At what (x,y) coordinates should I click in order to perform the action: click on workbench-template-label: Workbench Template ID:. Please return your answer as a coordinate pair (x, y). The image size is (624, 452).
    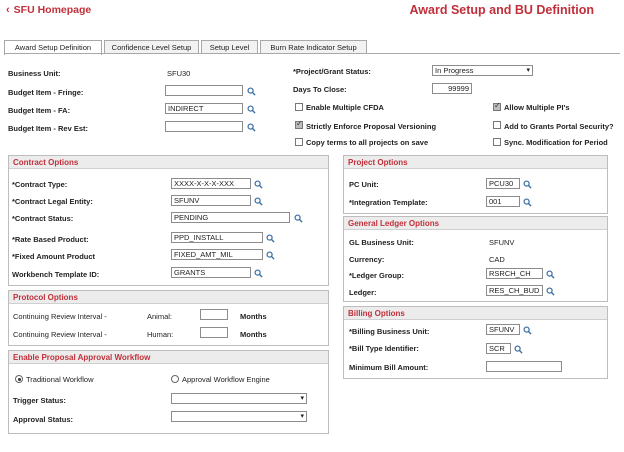
    Looking at the image, I should click on (56, 274).